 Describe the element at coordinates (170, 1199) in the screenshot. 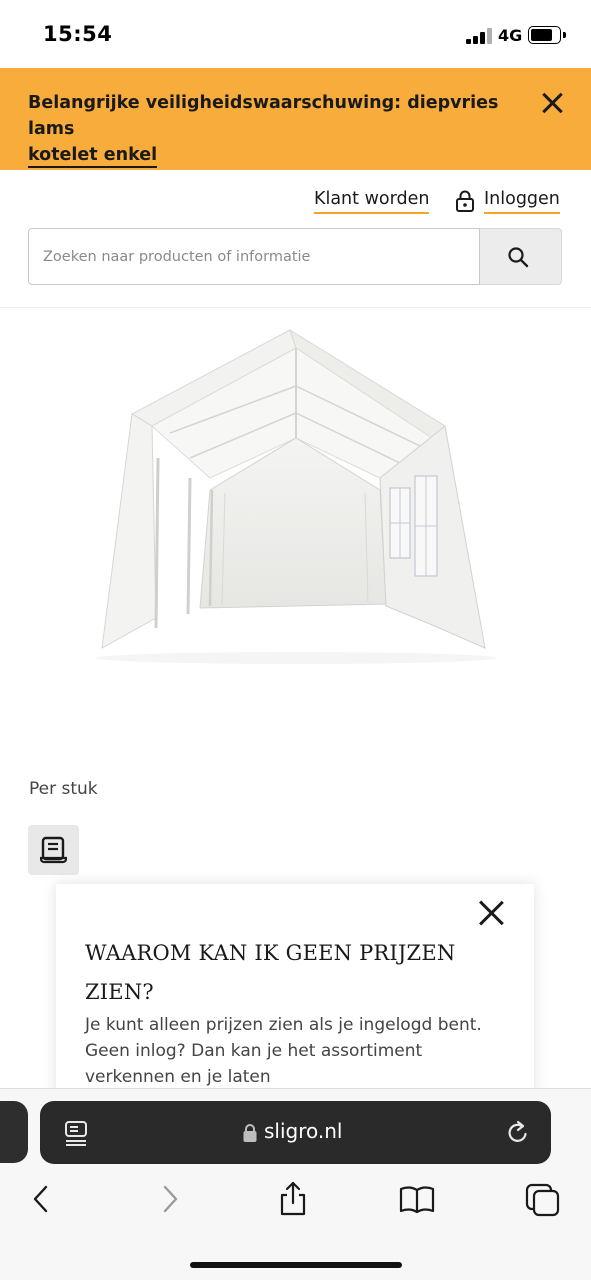

I see `forward-icon` at that location.